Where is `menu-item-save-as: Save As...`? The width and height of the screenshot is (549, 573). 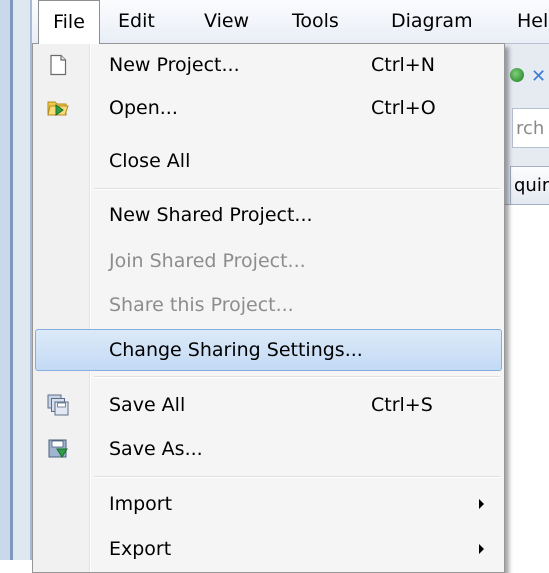 menu-item-save-as: Save As... is located at coordinates (268, 449).